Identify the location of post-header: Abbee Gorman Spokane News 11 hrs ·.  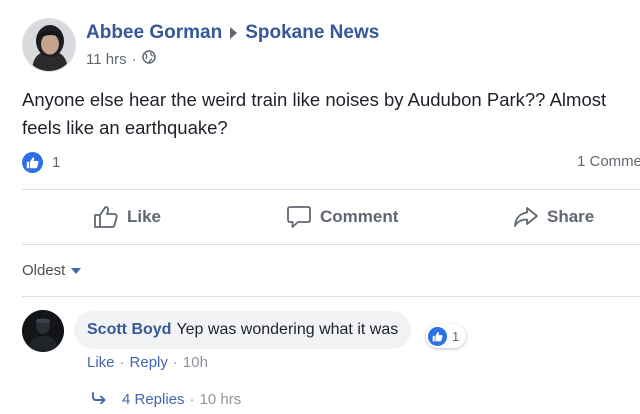
(200, 46).